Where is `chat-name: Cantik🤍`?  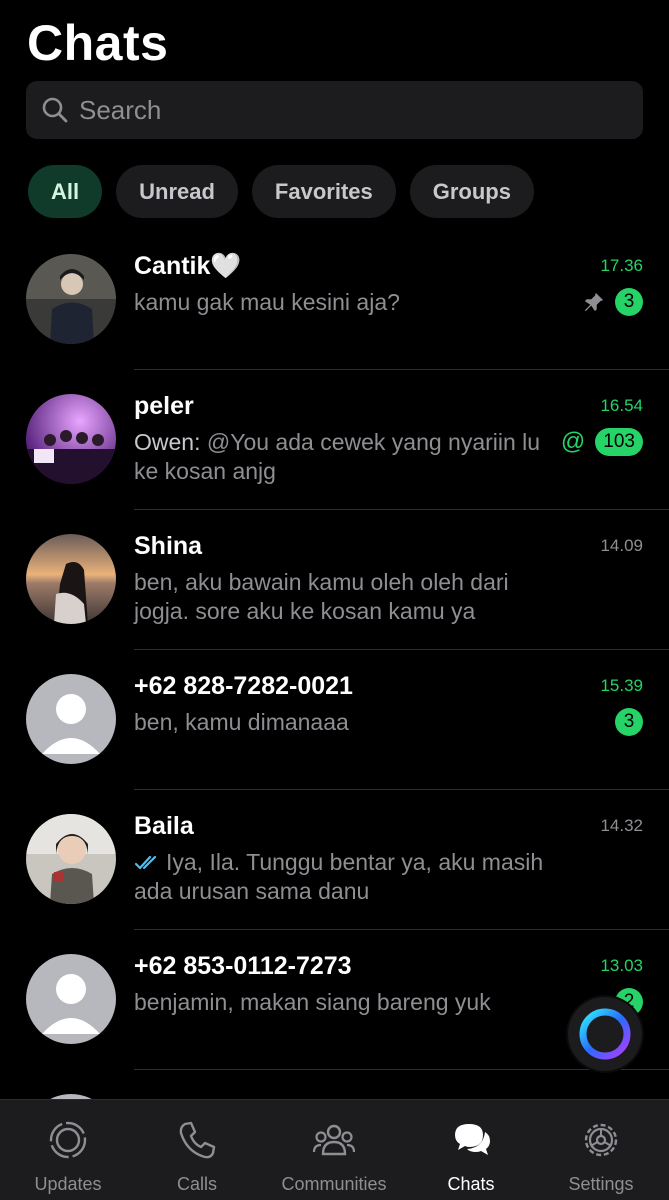 chat-name: Cantik🤍 is located at coordinates (188, 266).